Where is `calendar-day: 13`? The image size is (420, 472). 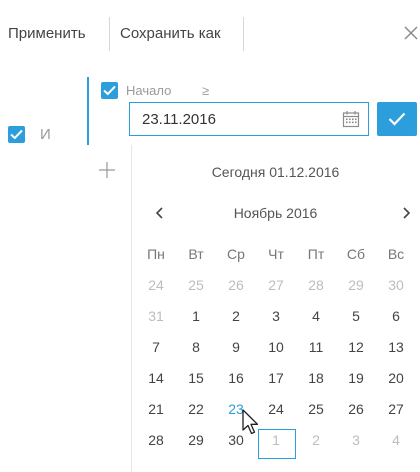
calendar-day: 13 is located at coordinates (396, 347).